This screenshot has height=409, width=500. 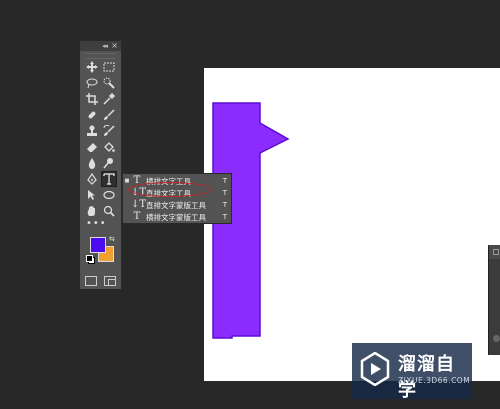 What do you see at coordinates (92, 131) in the screenshot?
I see `clone-stamp-tool-icon` at bounding box center [92, 131].